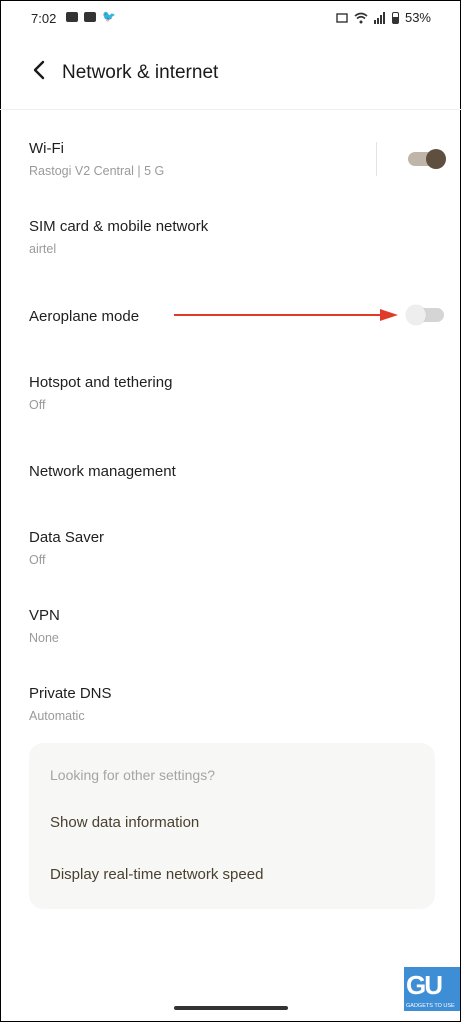 Image resolution: width=463 pixels, height=1024 pixels. I want to click on watermark-logo: GU GADGETS TO USE, so click(432, 989).